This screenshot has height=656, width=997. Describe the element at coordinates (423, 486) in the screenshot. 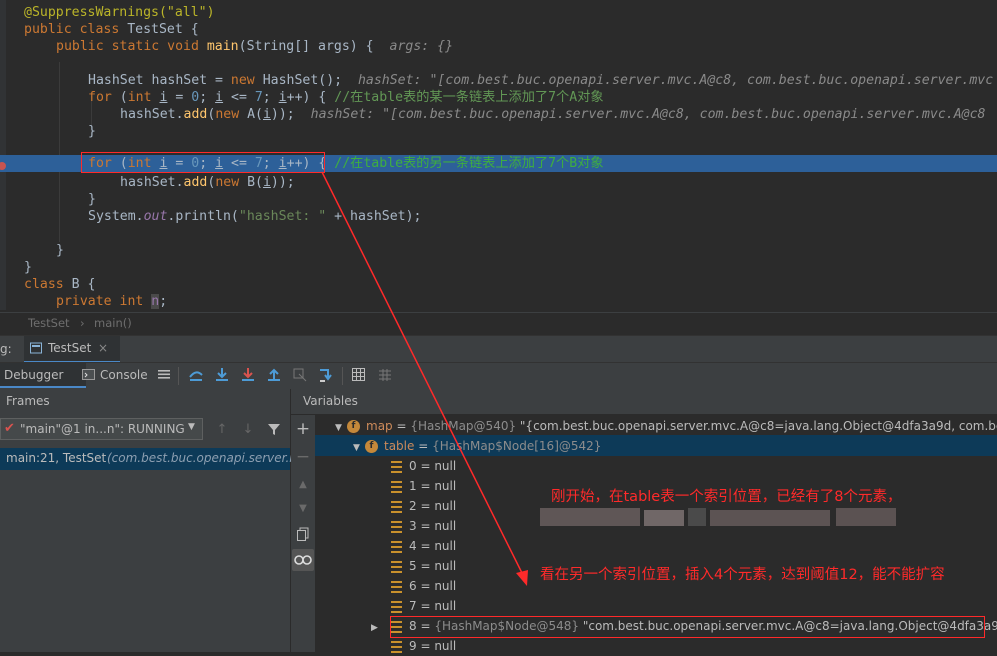

I see `array-element-row: 1 = null` at that location.